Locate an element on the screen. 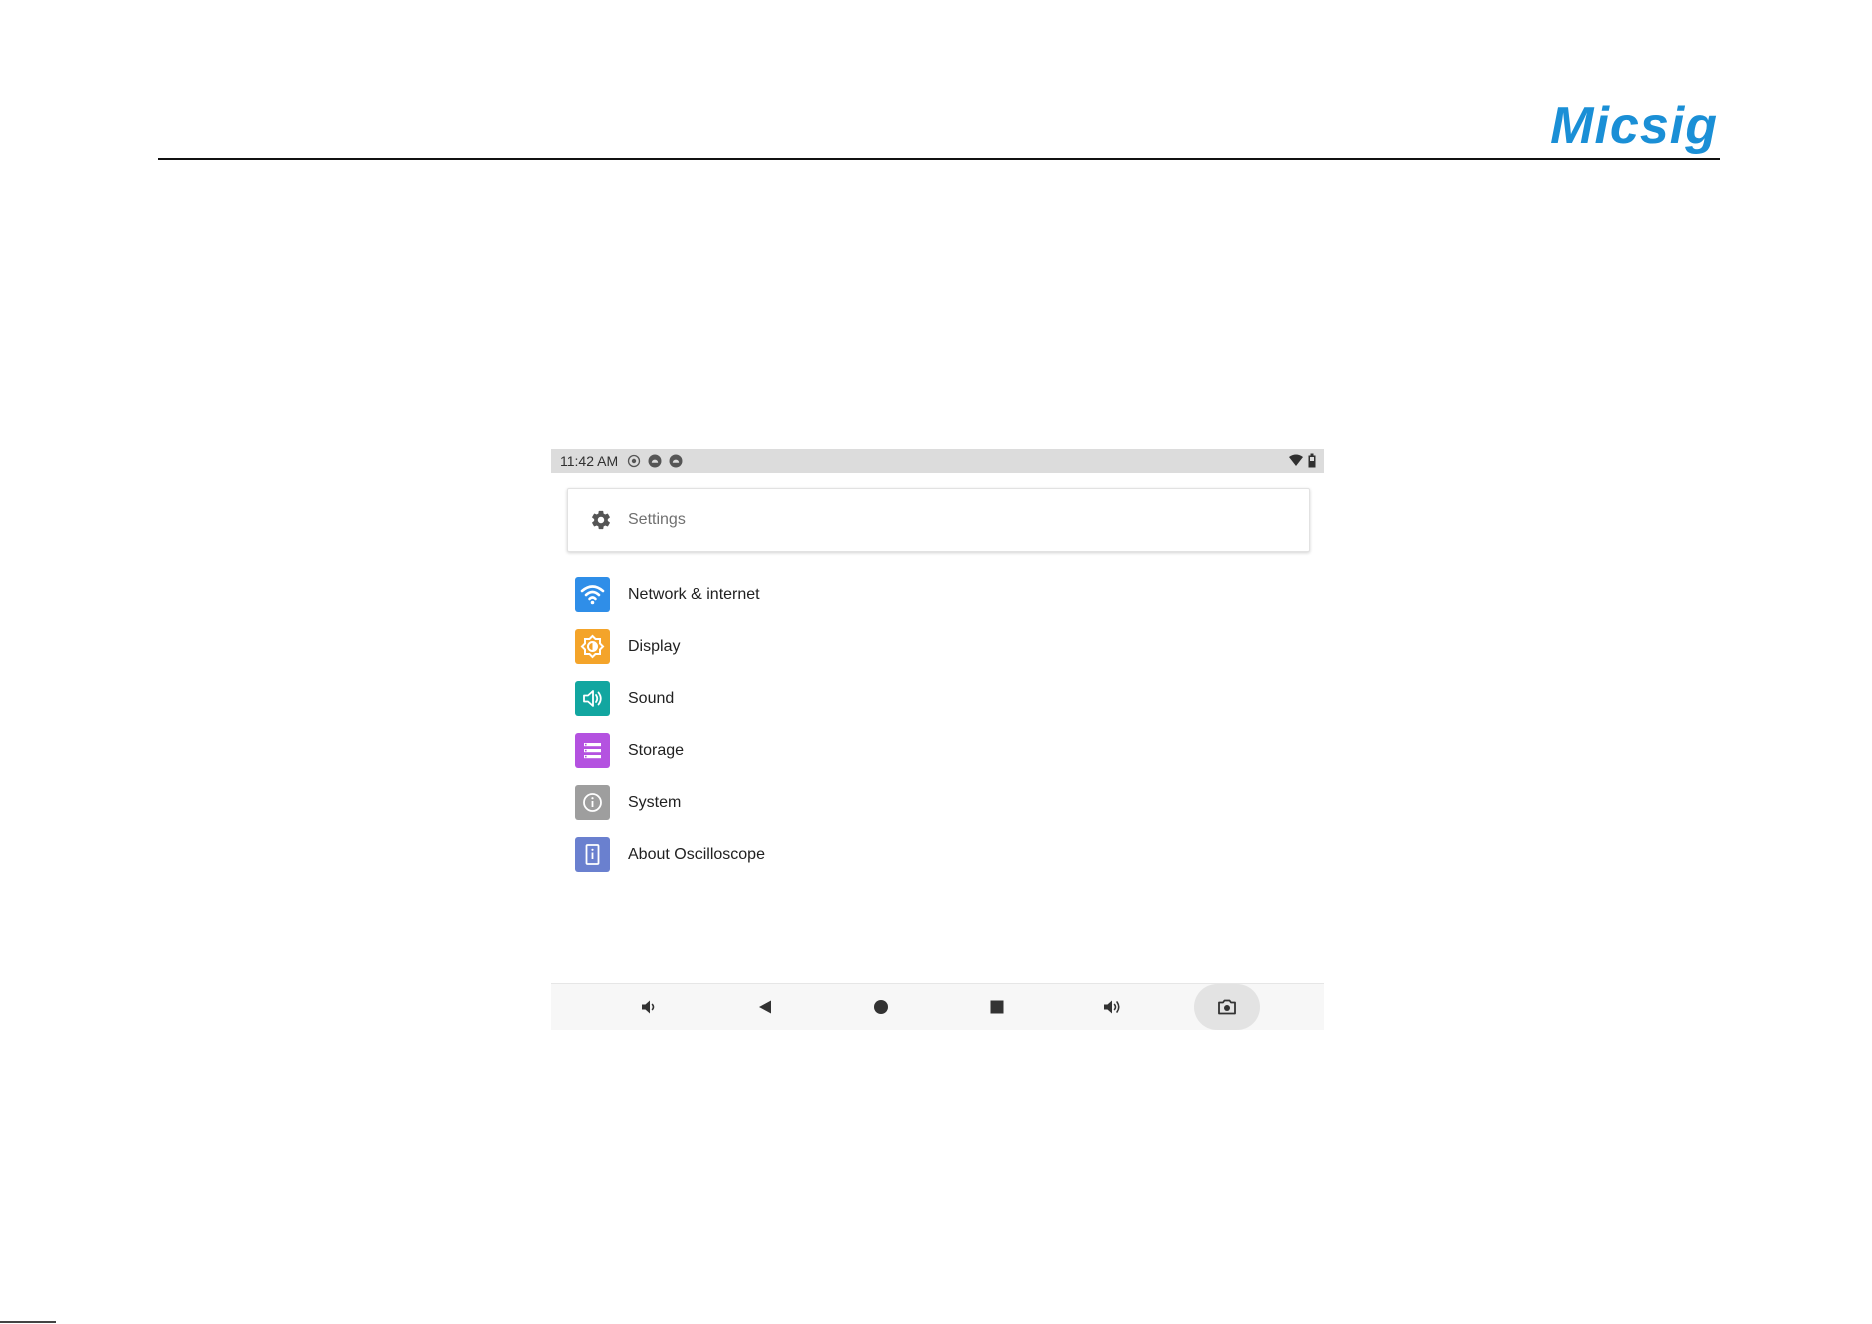 The width and height of the screenshot is (1872, 1324). settings-item-label: About Oscilloscope is located at coordinates (696, 854).